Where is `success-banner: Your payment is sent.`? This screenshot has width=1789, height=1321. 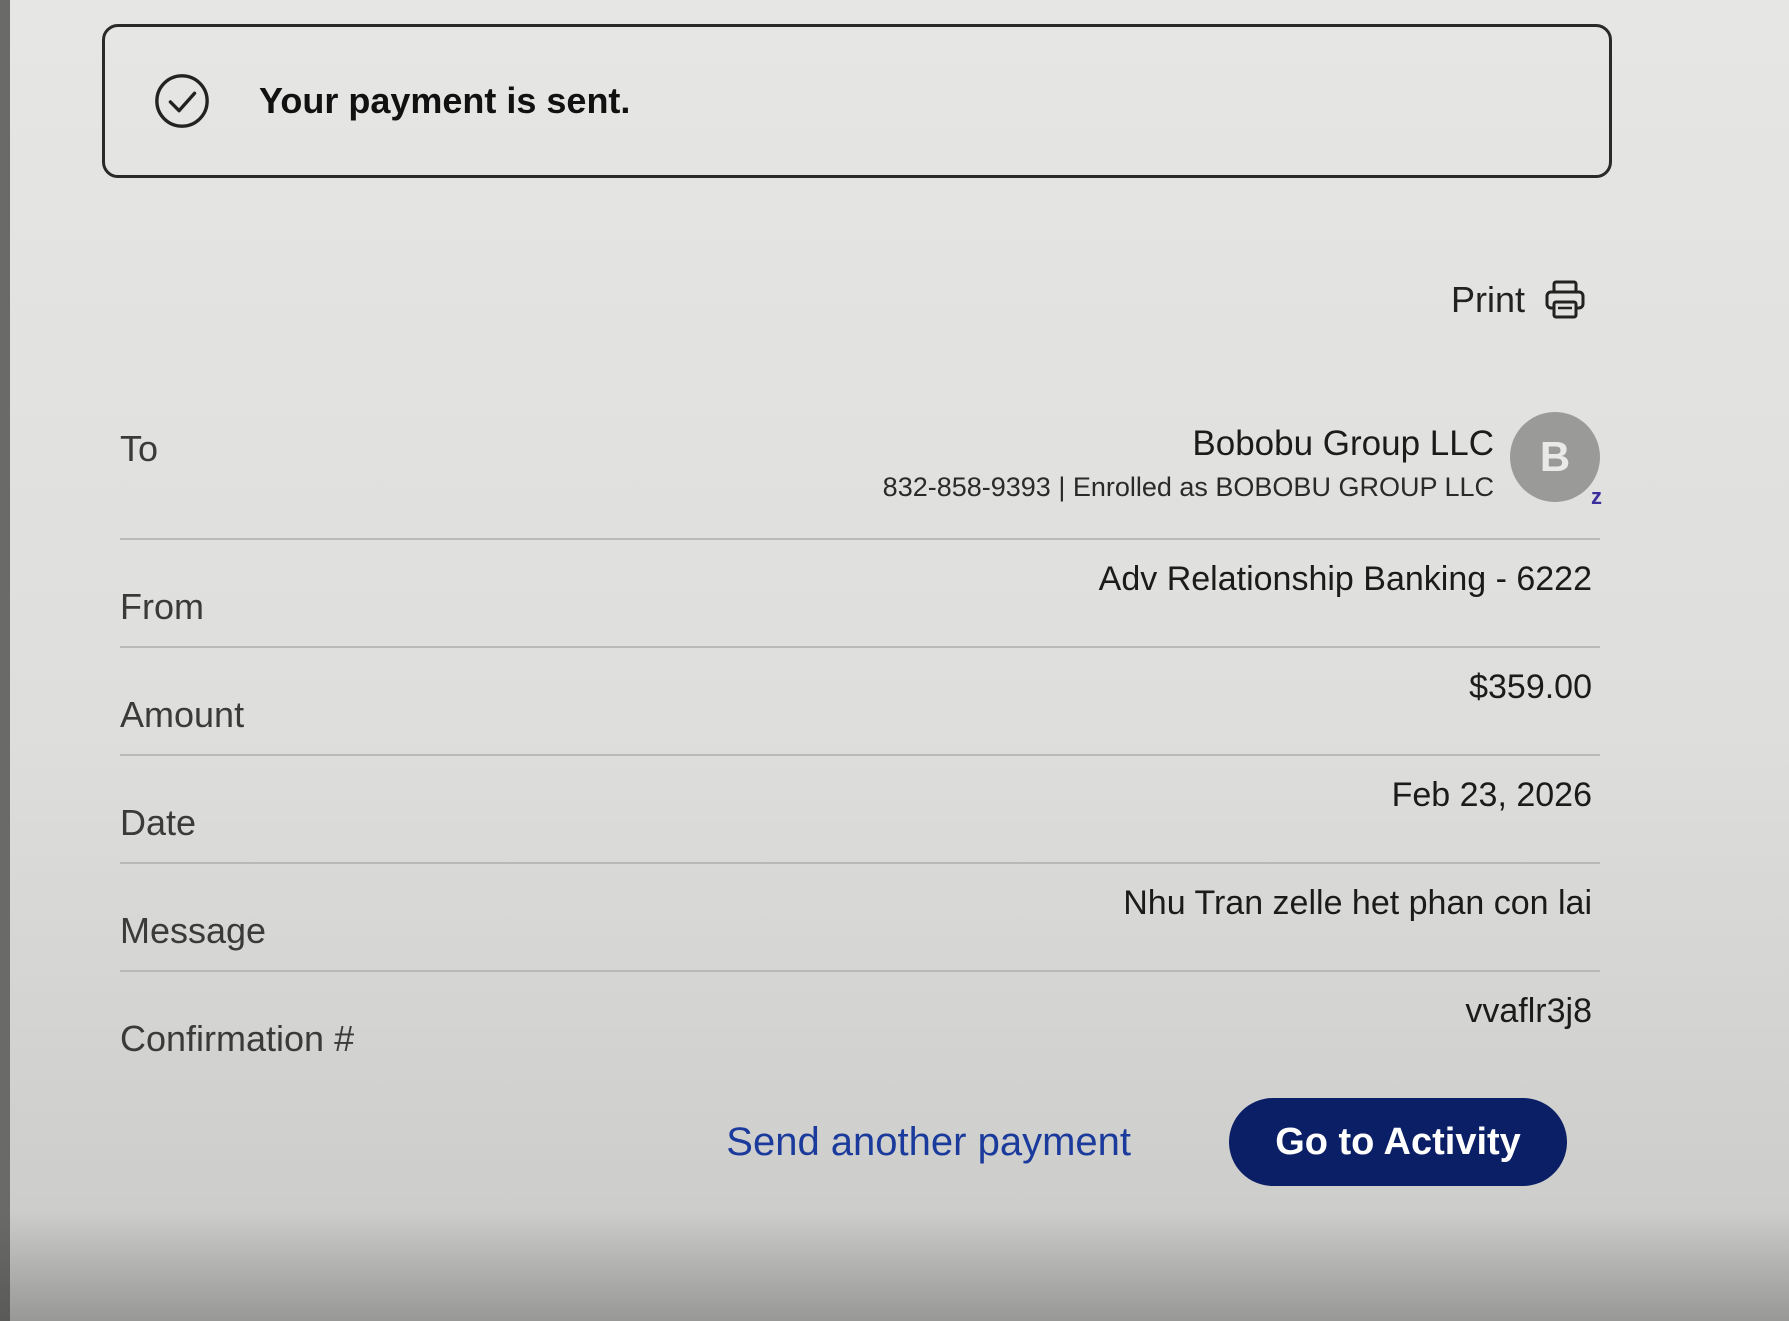 success-banner: Your payment is sent. is located at coordinates (857, 101).